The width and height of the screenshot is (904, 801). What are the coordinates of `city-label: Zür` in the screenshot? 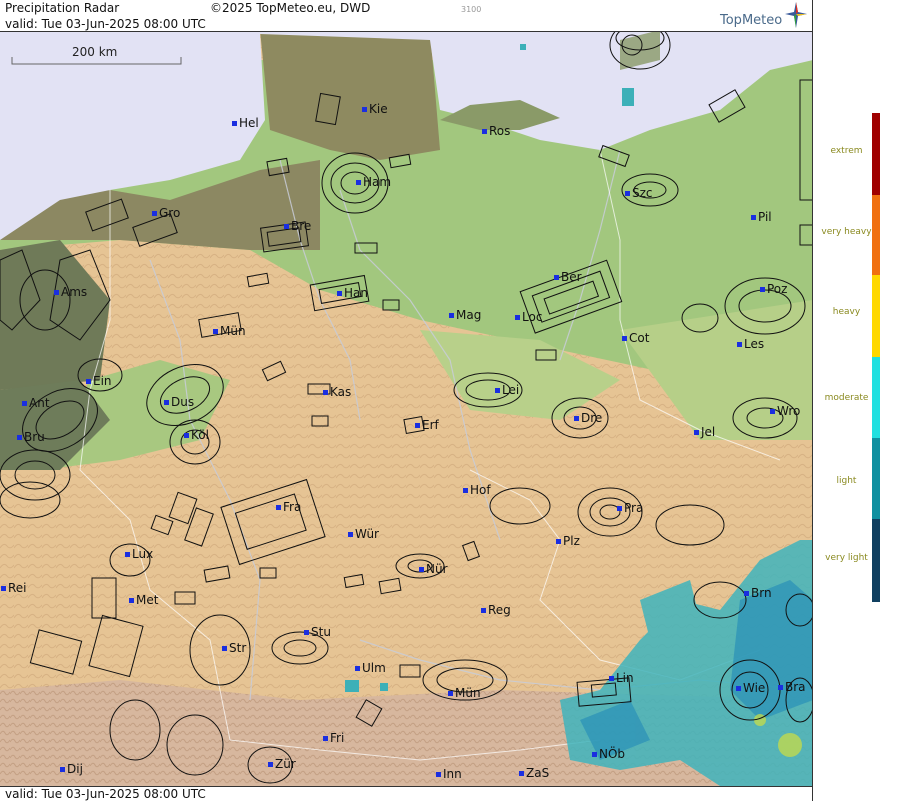 It's located at (282, 764).